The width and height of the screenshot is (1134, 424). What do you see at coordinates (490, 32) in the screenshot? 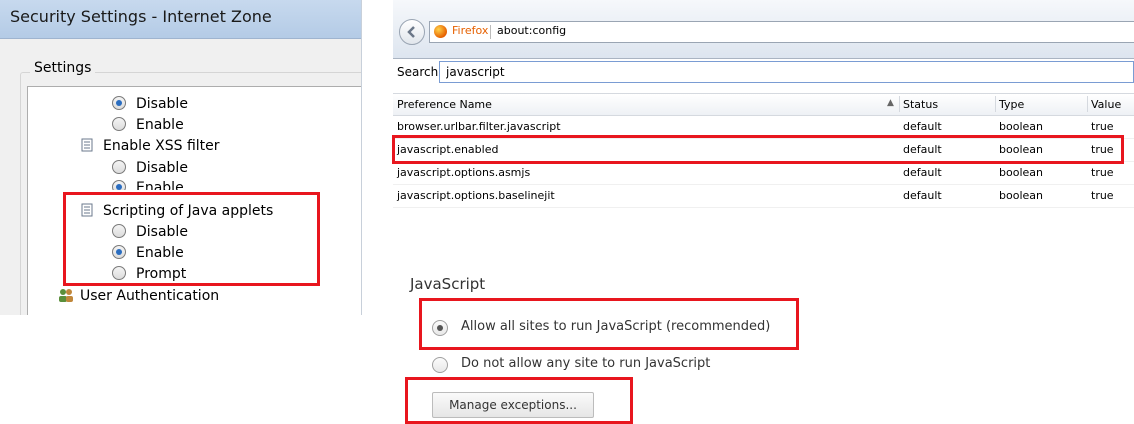
I see `url-divider` at bounding box center [490, 32].